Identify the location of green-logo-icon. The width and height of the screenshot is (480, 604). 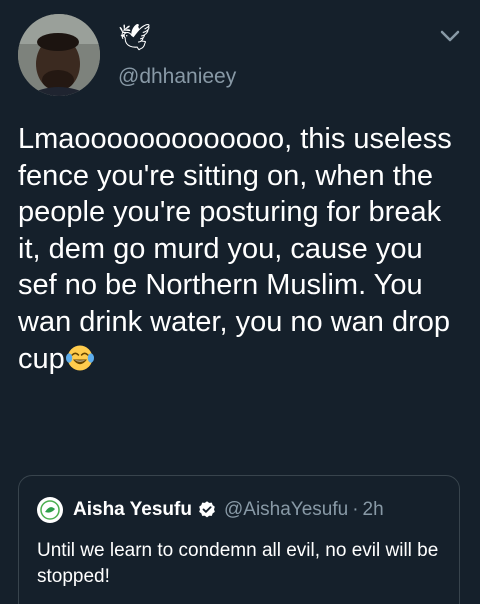
(50, 510).